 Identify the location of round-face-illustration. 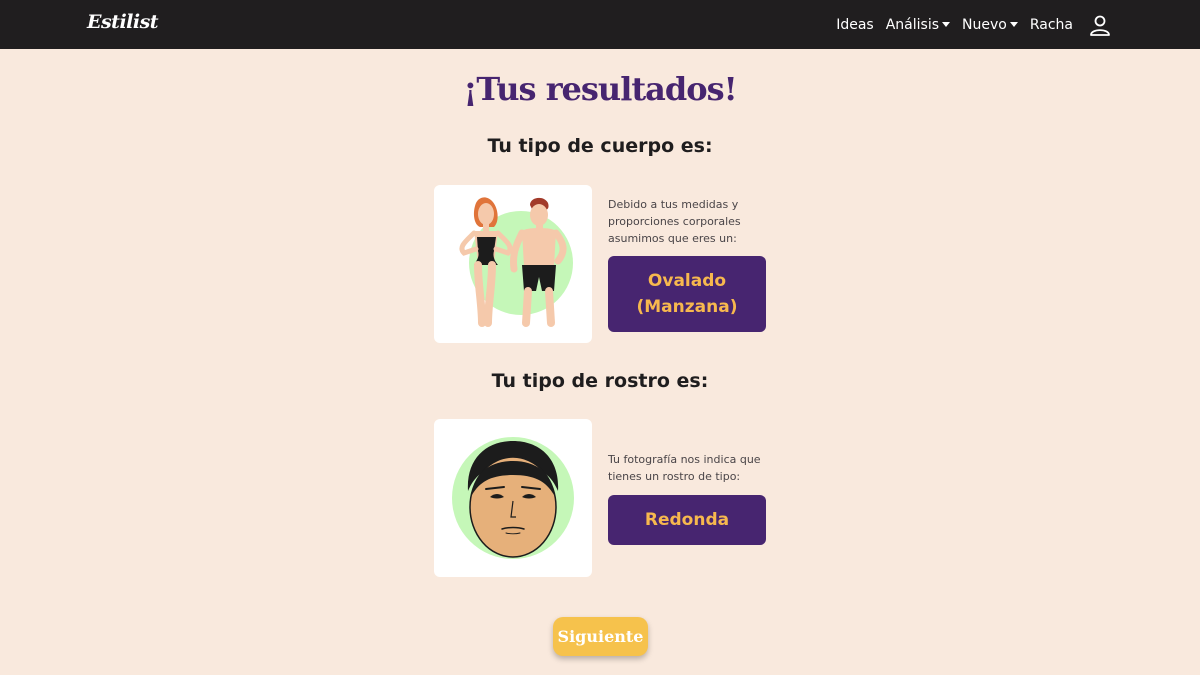
(513, 498).